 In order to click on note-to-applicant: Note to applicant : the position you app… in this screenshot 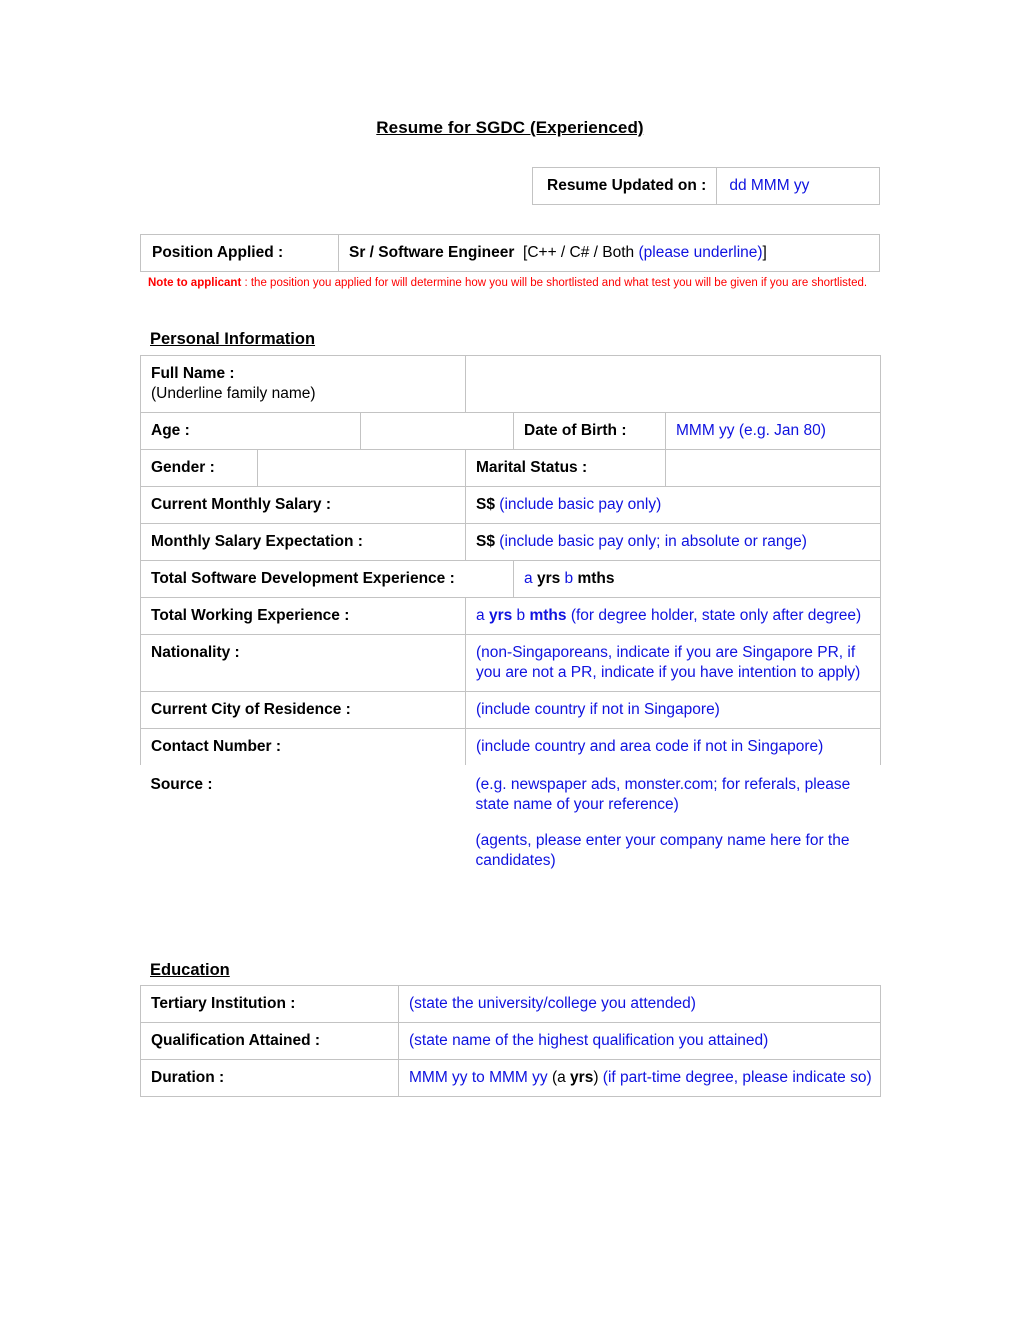, I will do `click(511, 283)`.